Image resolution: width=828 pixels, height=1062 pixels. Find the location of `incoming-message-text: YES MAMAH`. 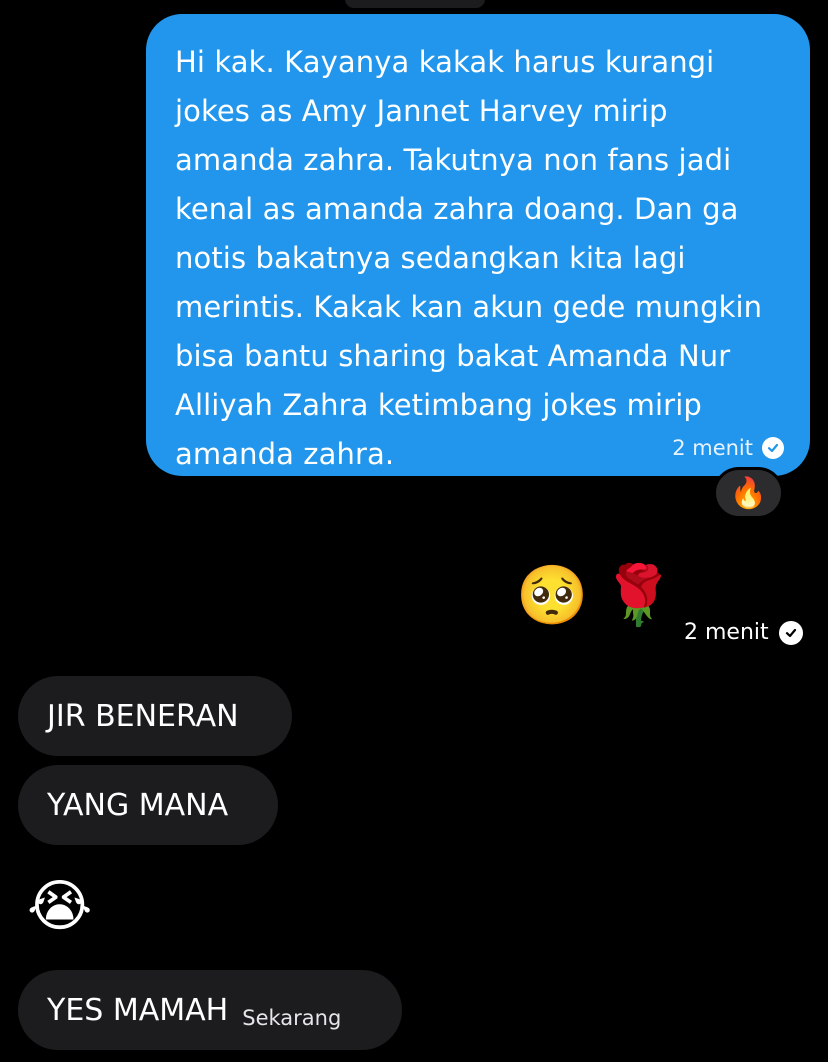

incoming-message-text: YES MAMAH is located at coordinates (138, 1010).